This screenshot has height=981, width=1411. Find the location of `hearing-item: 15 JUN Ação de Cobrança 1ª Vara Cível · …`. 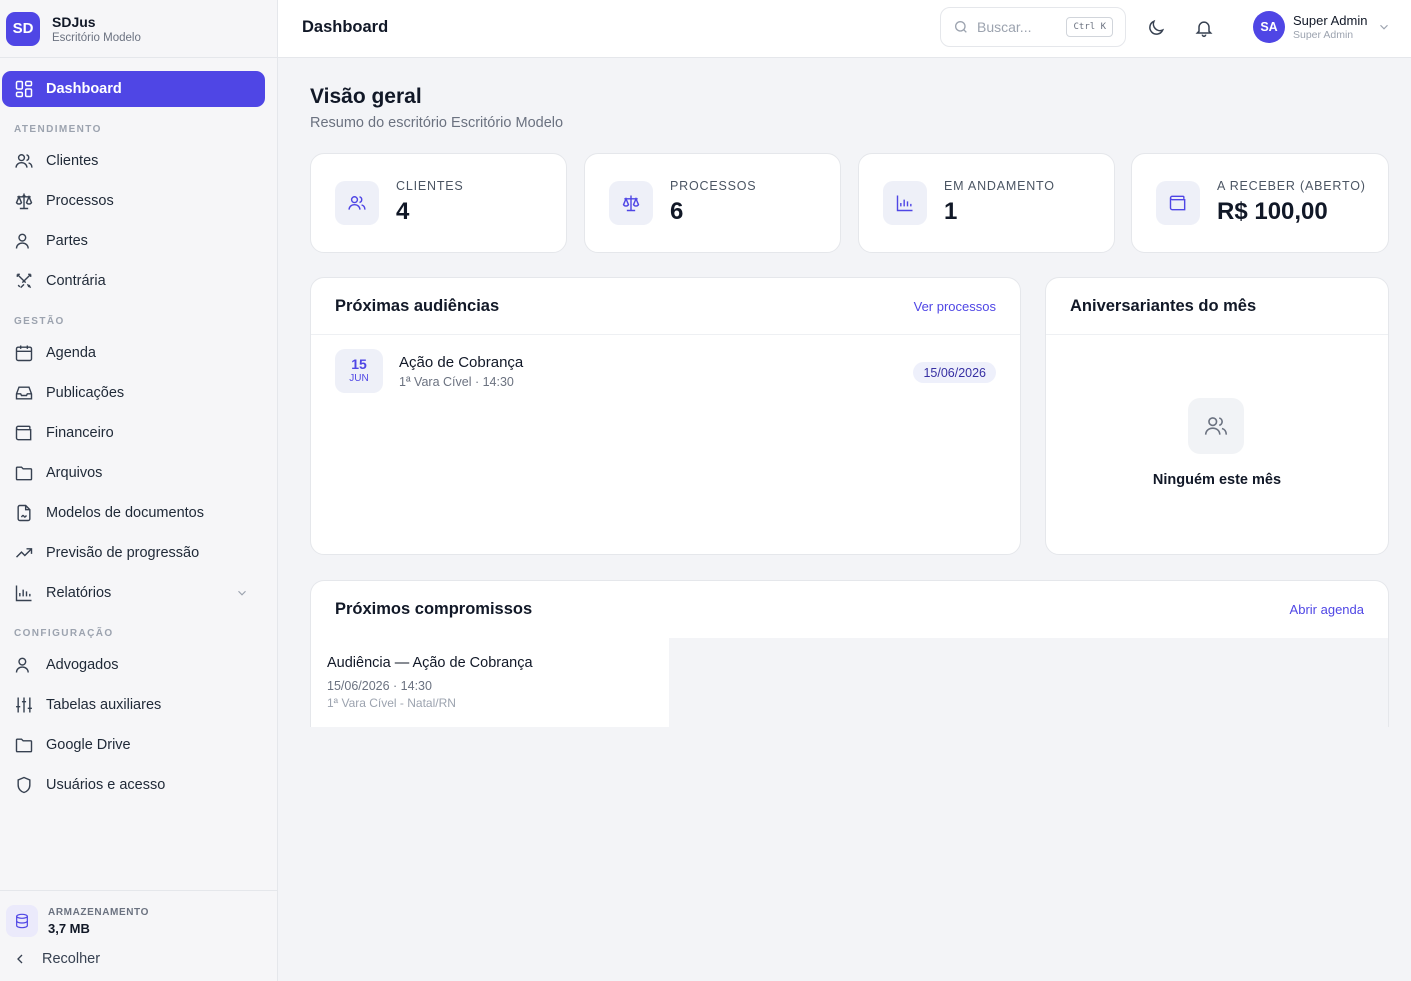

hearing-item: 15 JUN Ação de Cobrança 1ª Vara Cível · … is located at coordinates (665, 371).